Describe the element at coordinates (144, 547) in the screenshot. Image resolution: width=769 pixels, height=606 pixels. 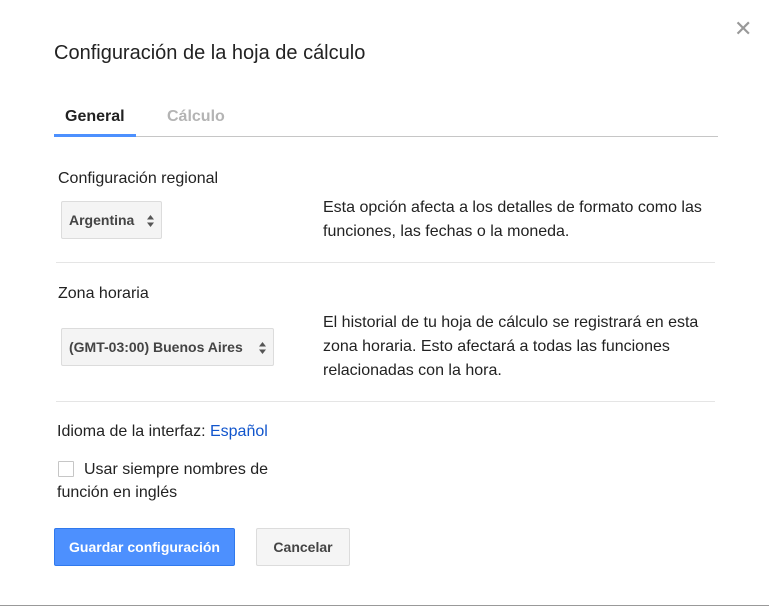
I see `save-button: Guardar configuración` at that location.